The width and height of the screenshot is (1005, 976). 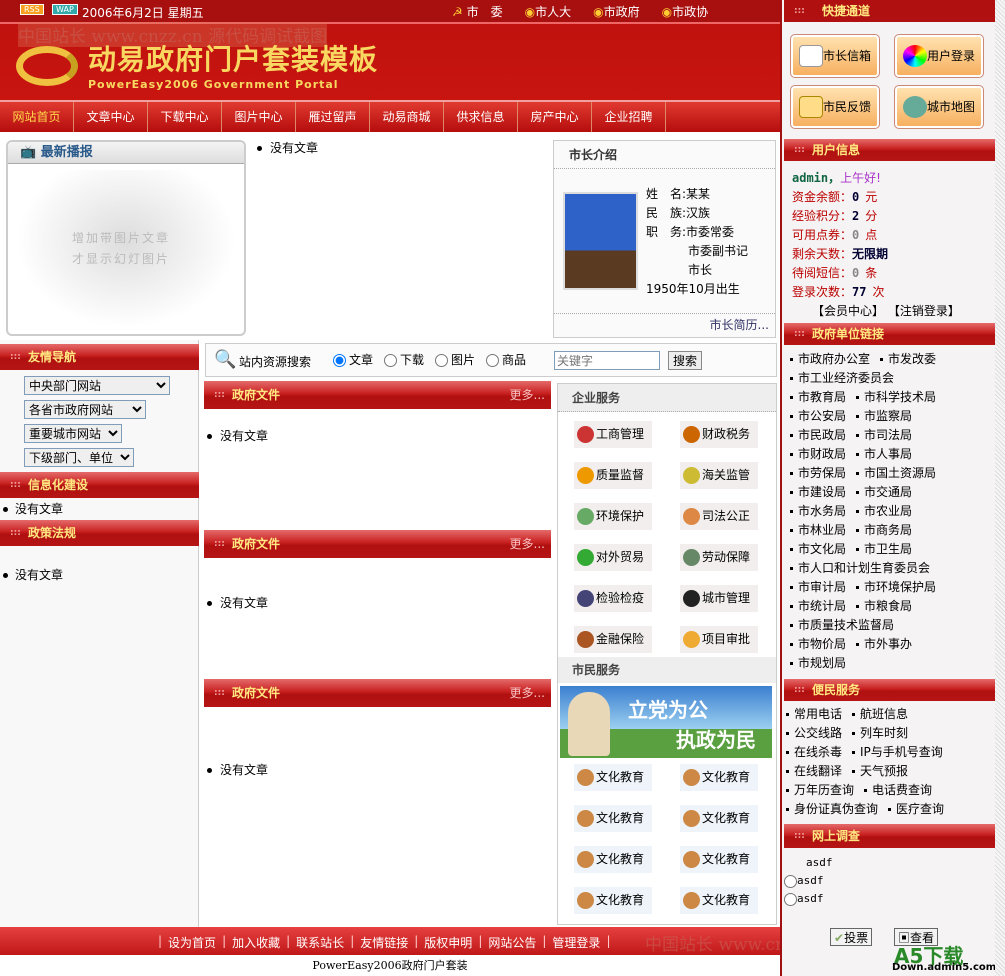 I want to click on gov-unit-link: 市商务局, so click(x=883, y=530).